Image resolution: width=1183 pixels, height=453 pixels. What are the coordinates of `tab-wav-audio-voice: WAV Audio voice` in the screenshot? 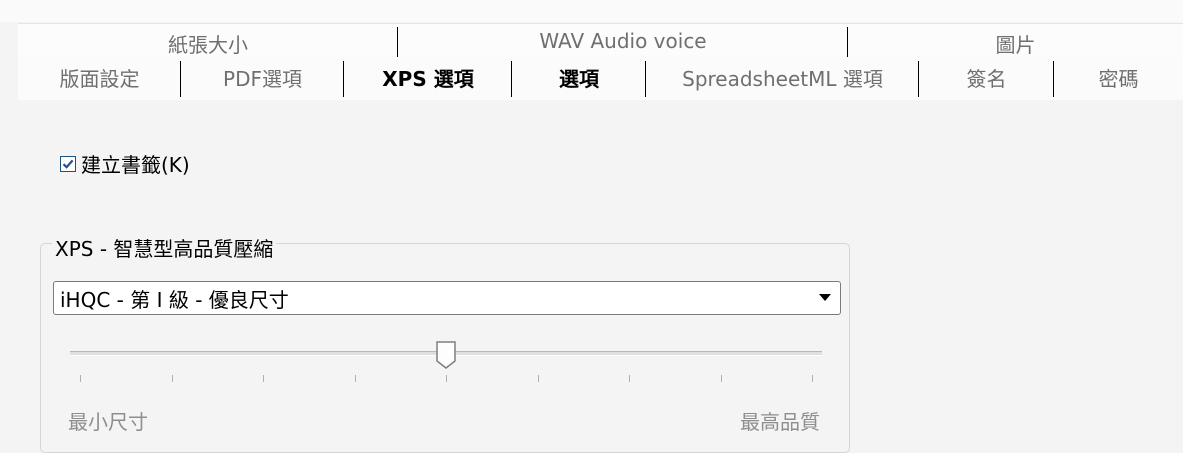 It's located at (623, 41).